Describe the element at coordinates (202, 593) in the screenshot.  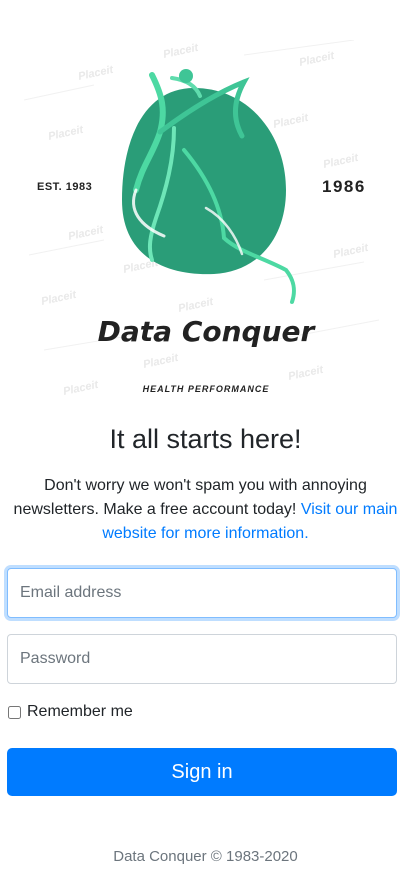
I see `email-field` at that location.